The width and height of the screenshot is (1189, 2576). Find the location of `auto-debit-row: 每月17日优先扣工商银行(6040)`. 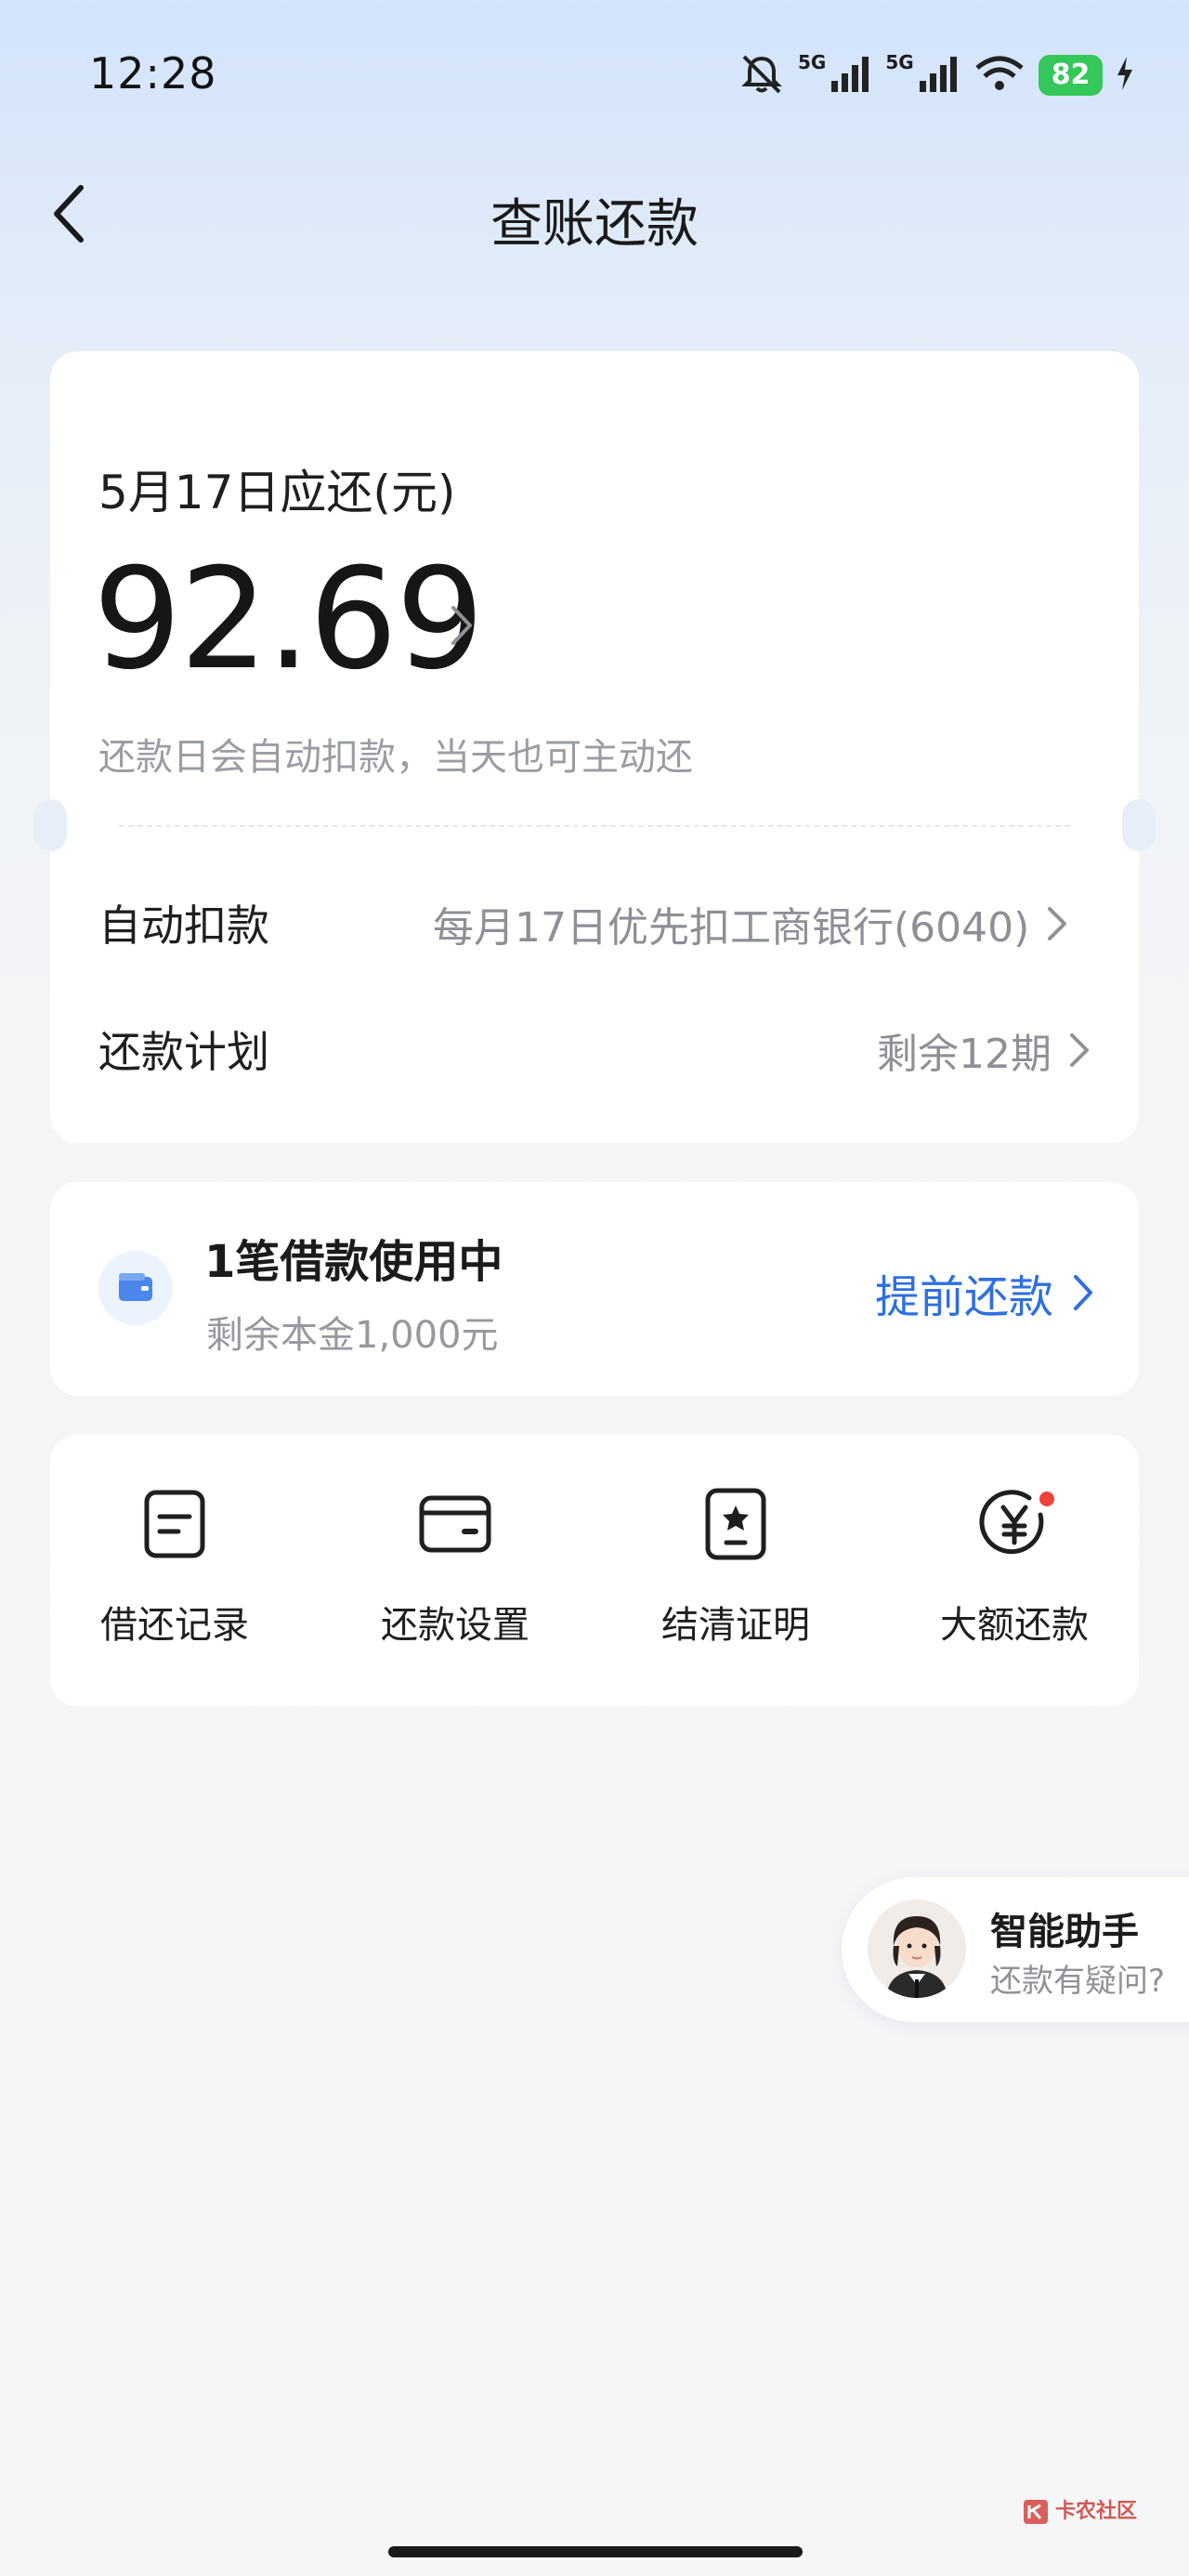

auto-debit-row: 每月17日优先扣工商银行(6040) is located at coordinates (751, 923).